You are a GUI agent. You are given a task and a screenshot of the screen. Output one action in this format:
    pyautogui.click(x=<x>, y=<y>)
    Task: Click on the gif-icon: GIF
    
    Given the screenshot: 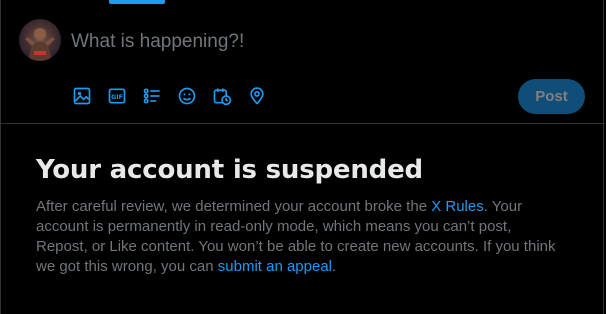 What is the action you would take?
    pyautogui.click(x=117, y=96)
    